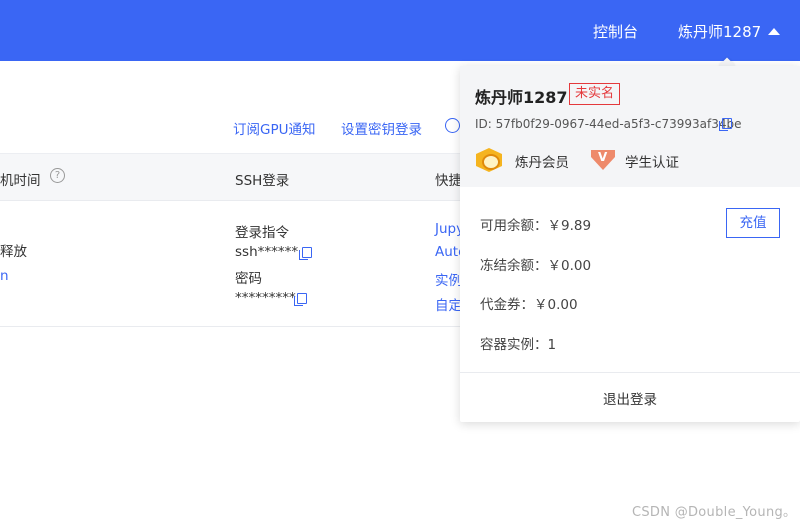 The image size is (800, 525). I want to click on column-header-ssh: SSH登录, so click(262, 181).